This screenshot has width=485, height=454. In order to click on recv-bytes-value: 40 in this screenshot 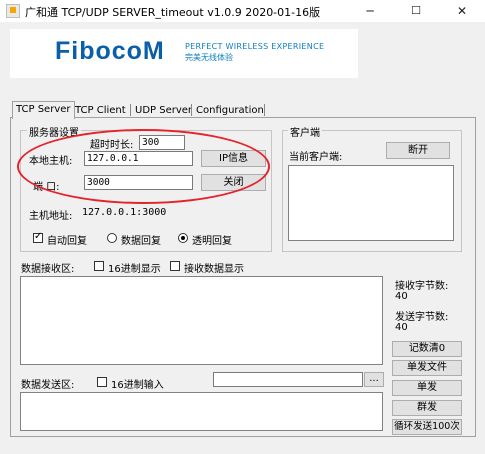, I will do `click(401, 296)`.